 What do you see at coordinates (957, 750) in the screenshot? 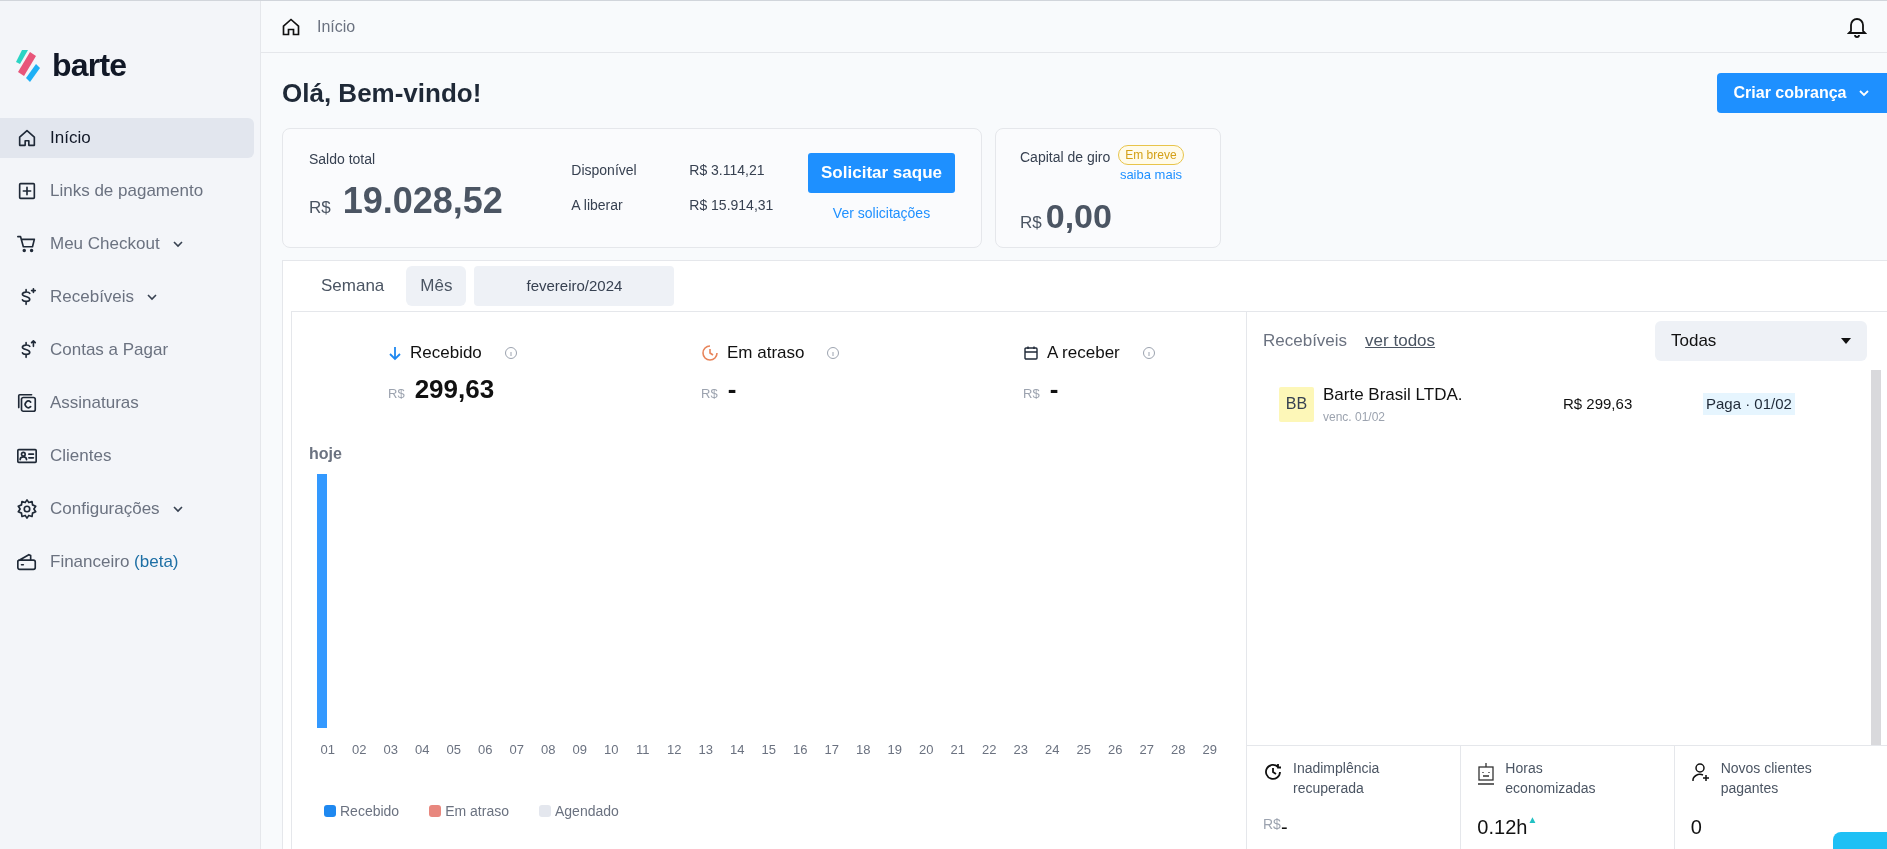
I see `axis-label: 21` at bounding box center [957, 750].